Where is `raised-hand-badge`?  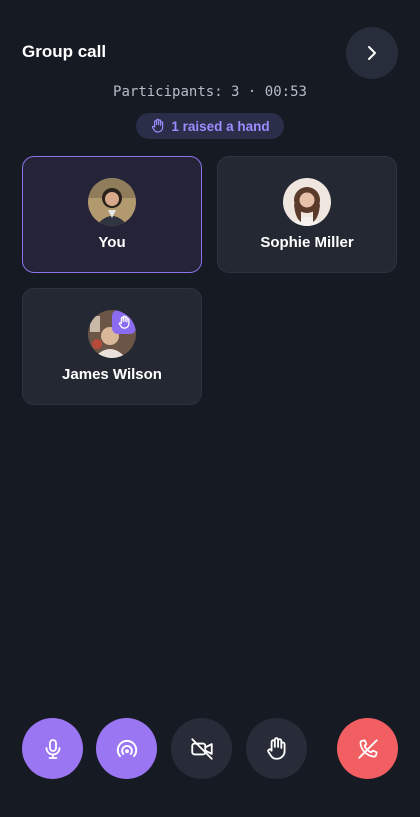 raised-hand-badge is located at coordinates (124, 322).